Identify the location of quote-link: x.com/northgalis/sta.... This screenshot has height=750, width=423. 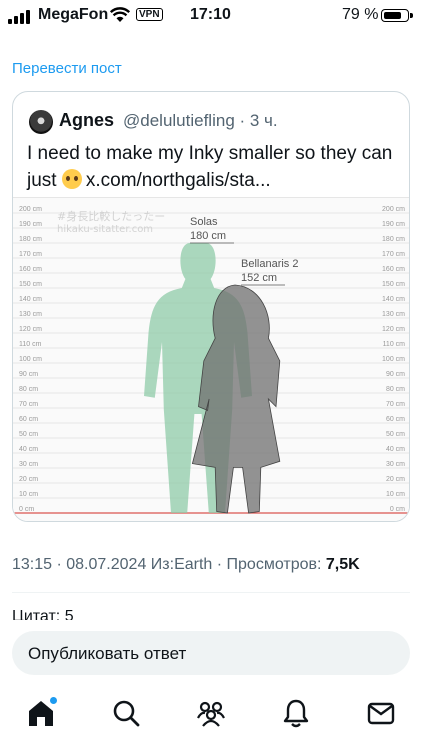
(178, 180).